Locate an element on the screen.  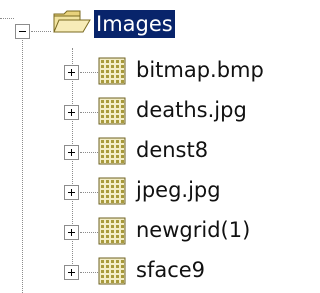
minus-icon is located at coordinates (22, 31).